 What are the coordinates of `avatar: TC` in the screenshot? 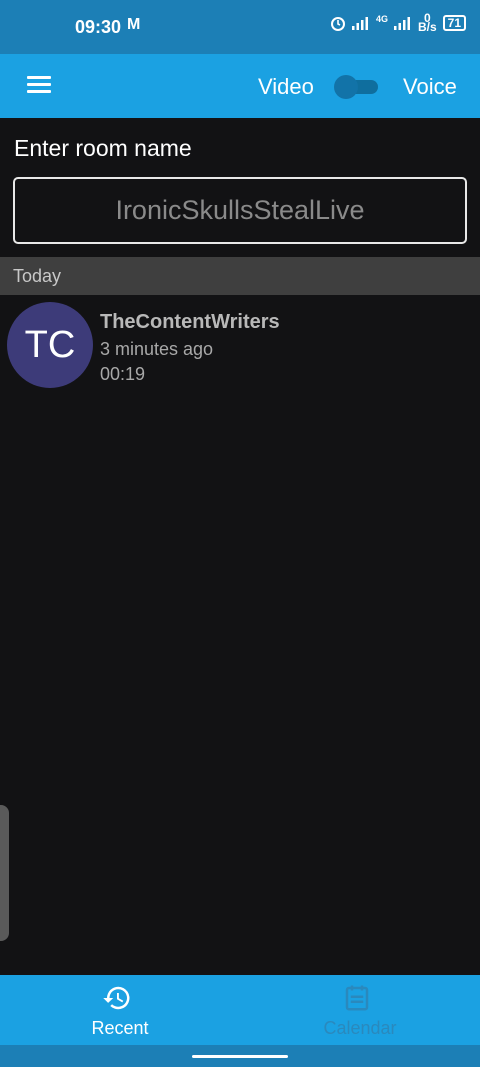 It's located at (50, 345).